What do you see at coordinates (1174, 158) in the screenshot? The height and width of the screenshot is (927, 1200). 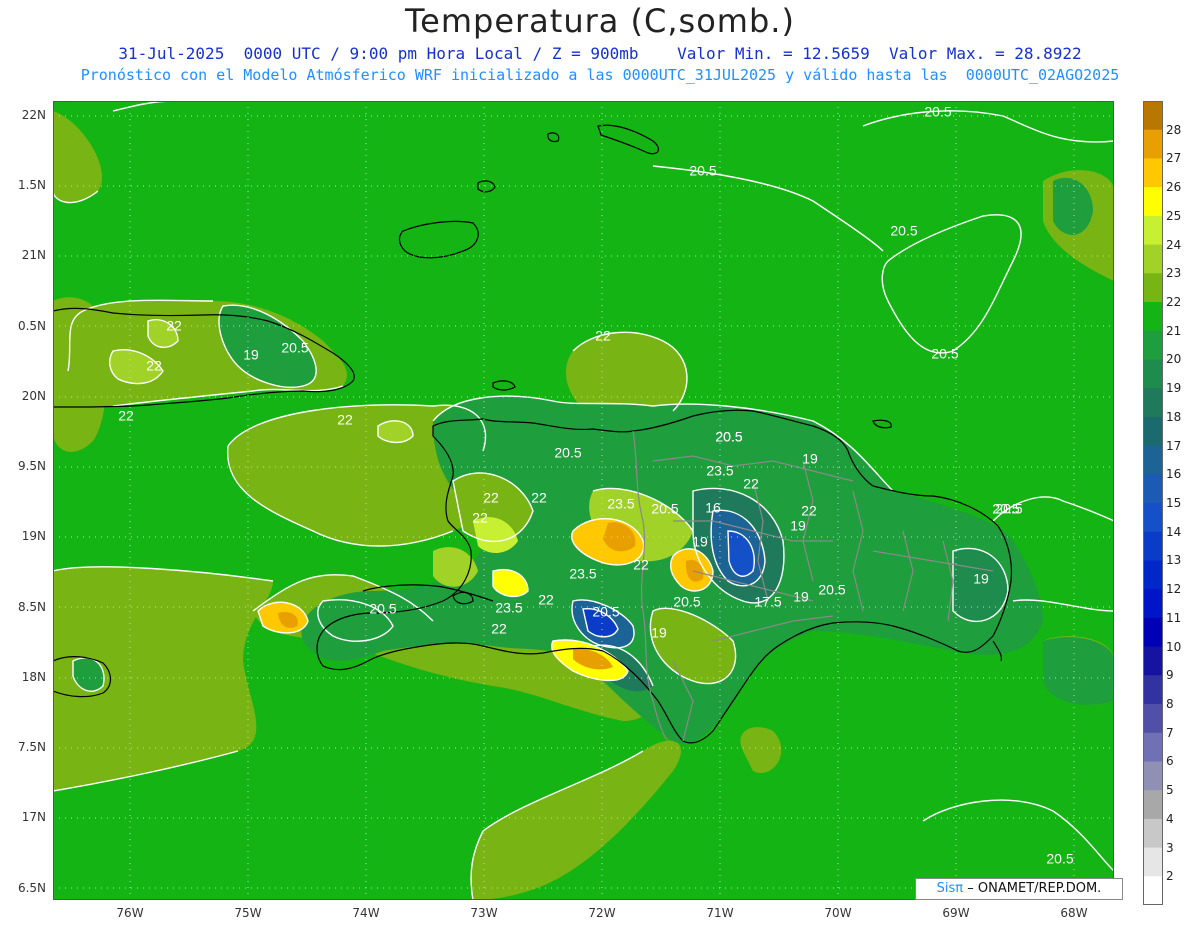 I see `colorbar-tick-label: 27` at bounding box center [1174, 158].